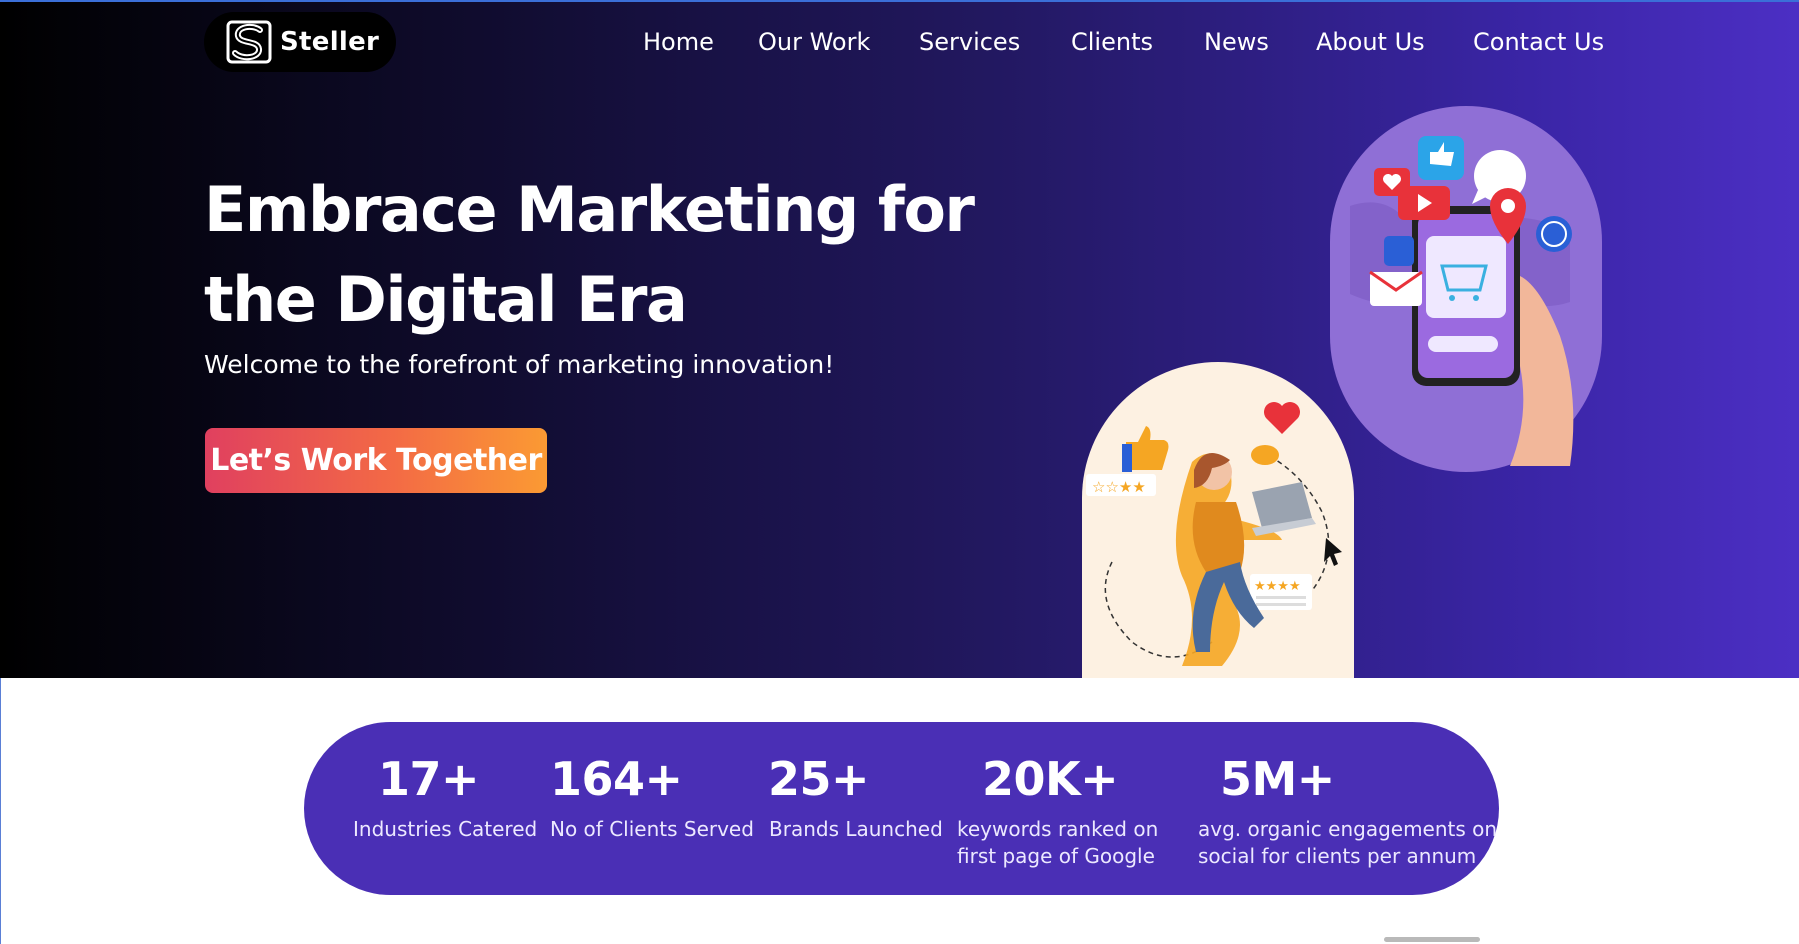  What do you see at coordinates (1337, 856) in the screenshot?
I see `stat-label-line-2: social for clients per annum` at bounding box center [1337, 856].